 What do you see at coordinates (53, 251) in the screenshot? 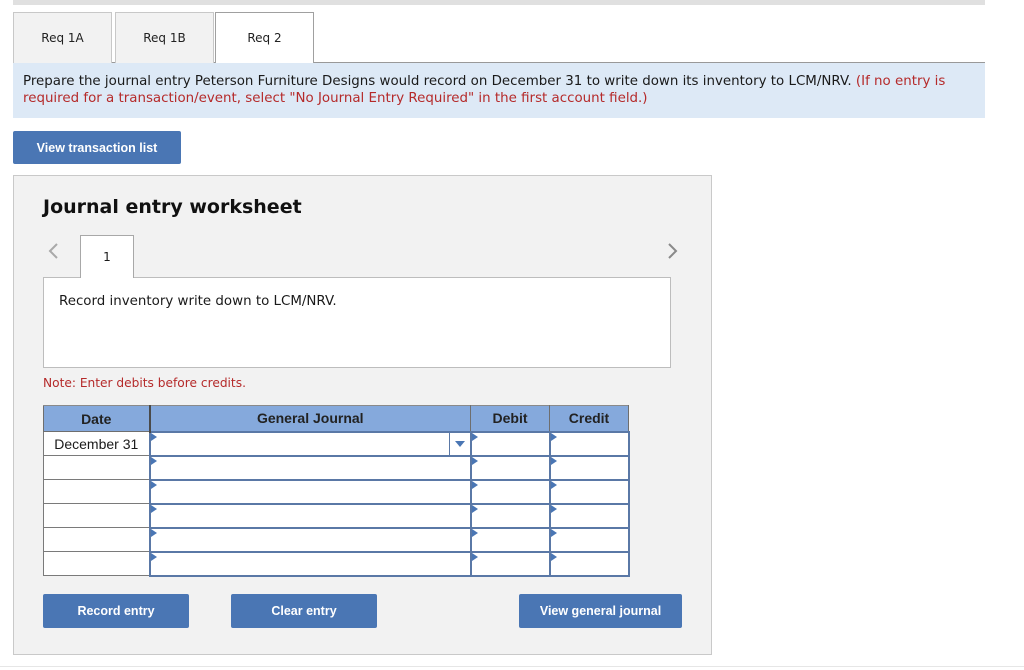
I see `chevron-left-icon` at bounding box center [53, 251].